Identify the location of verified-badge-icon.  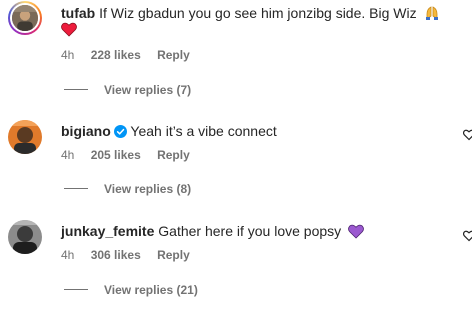
(120, 131).